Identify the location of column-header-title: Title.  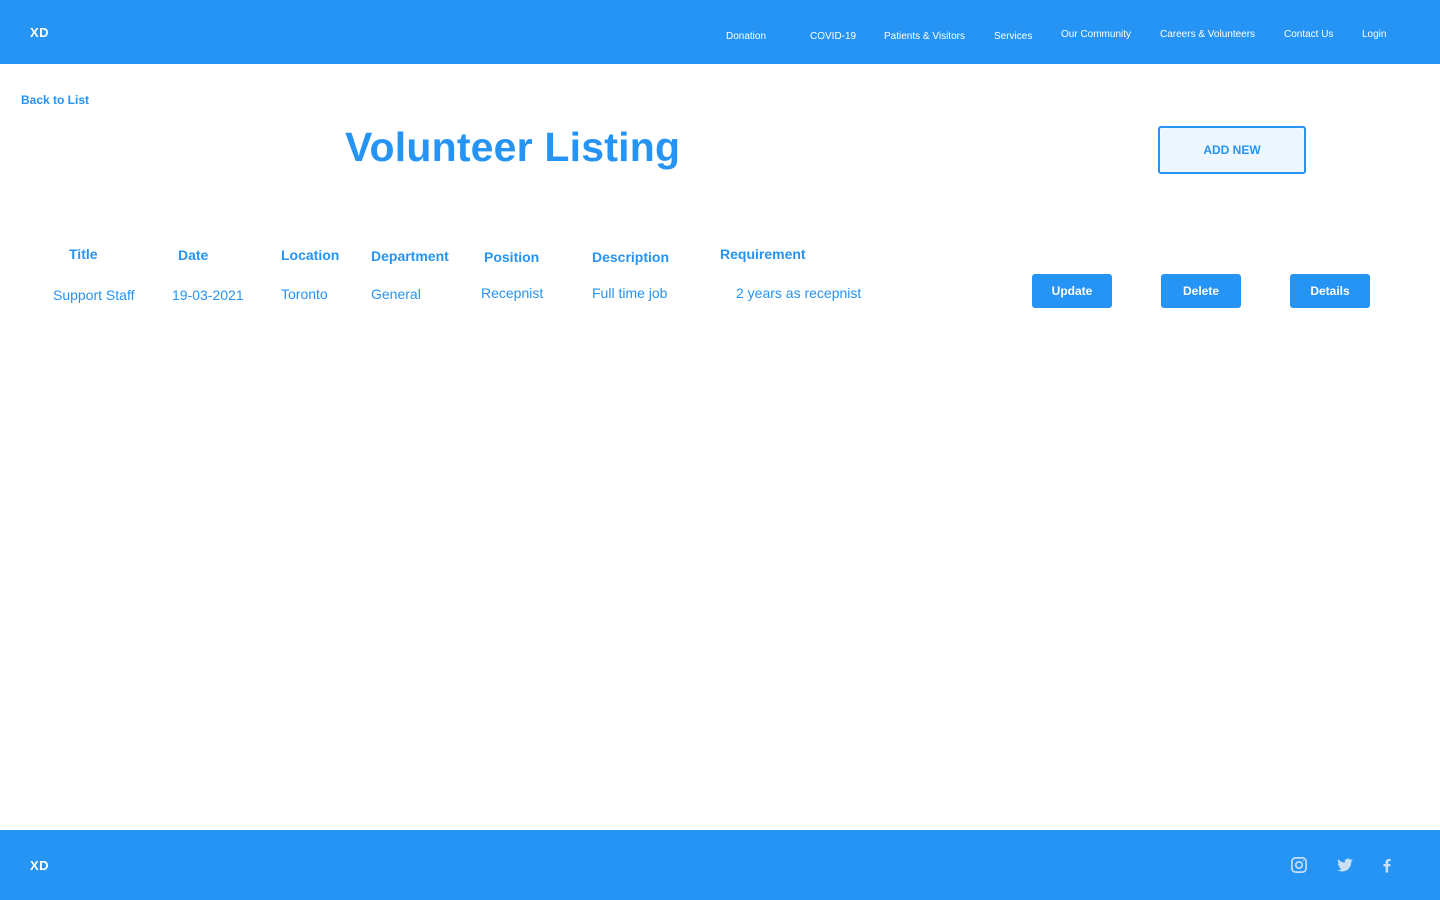
(83, 254).